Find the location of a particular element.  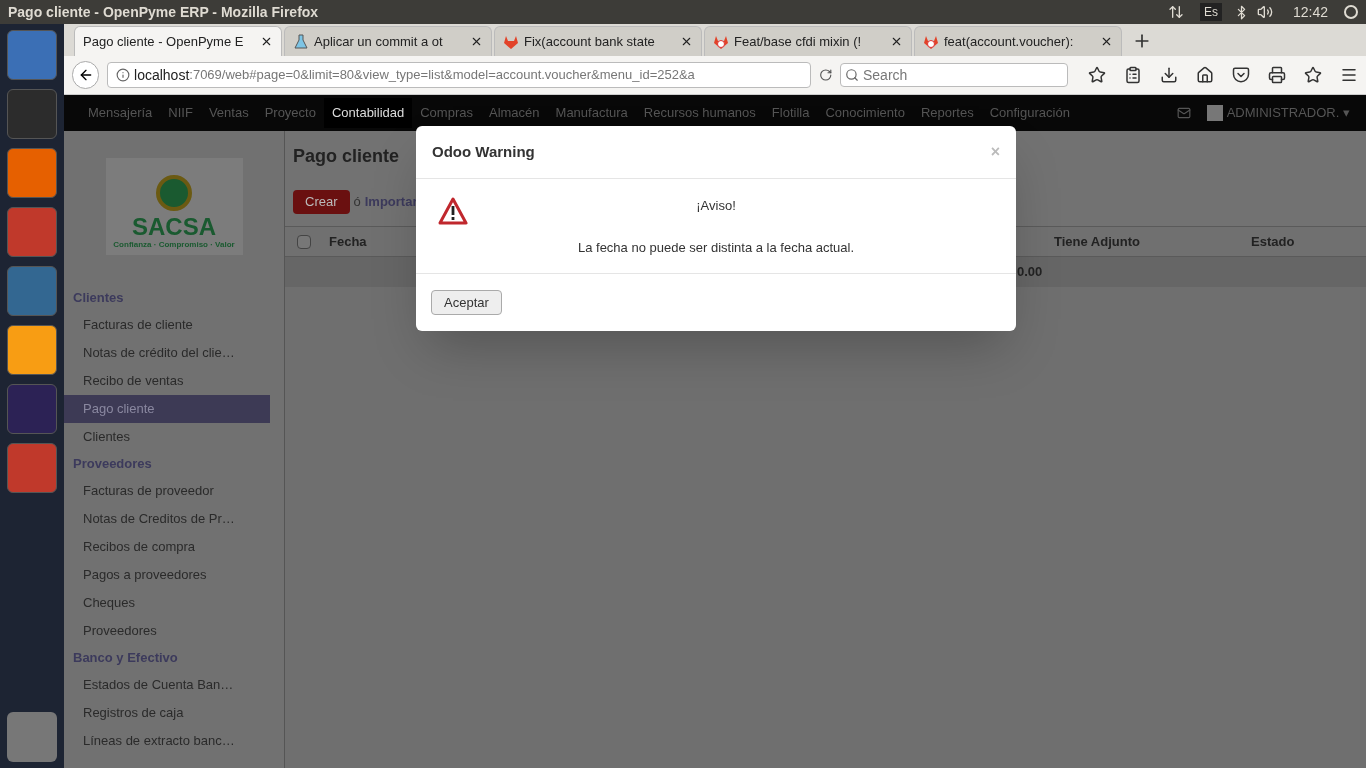

menu-item: Flotilla is located at coordinates (790, 113).